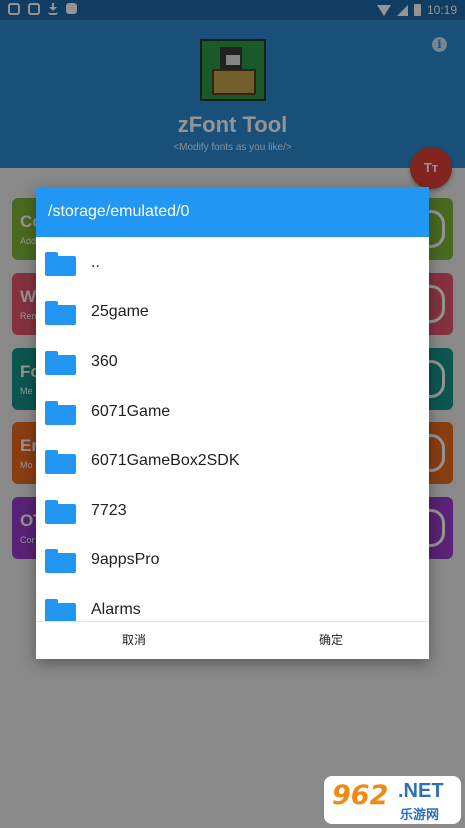  I want to click on site-watermark-logo: 962 .NET 乐游网, so click(392, 800).